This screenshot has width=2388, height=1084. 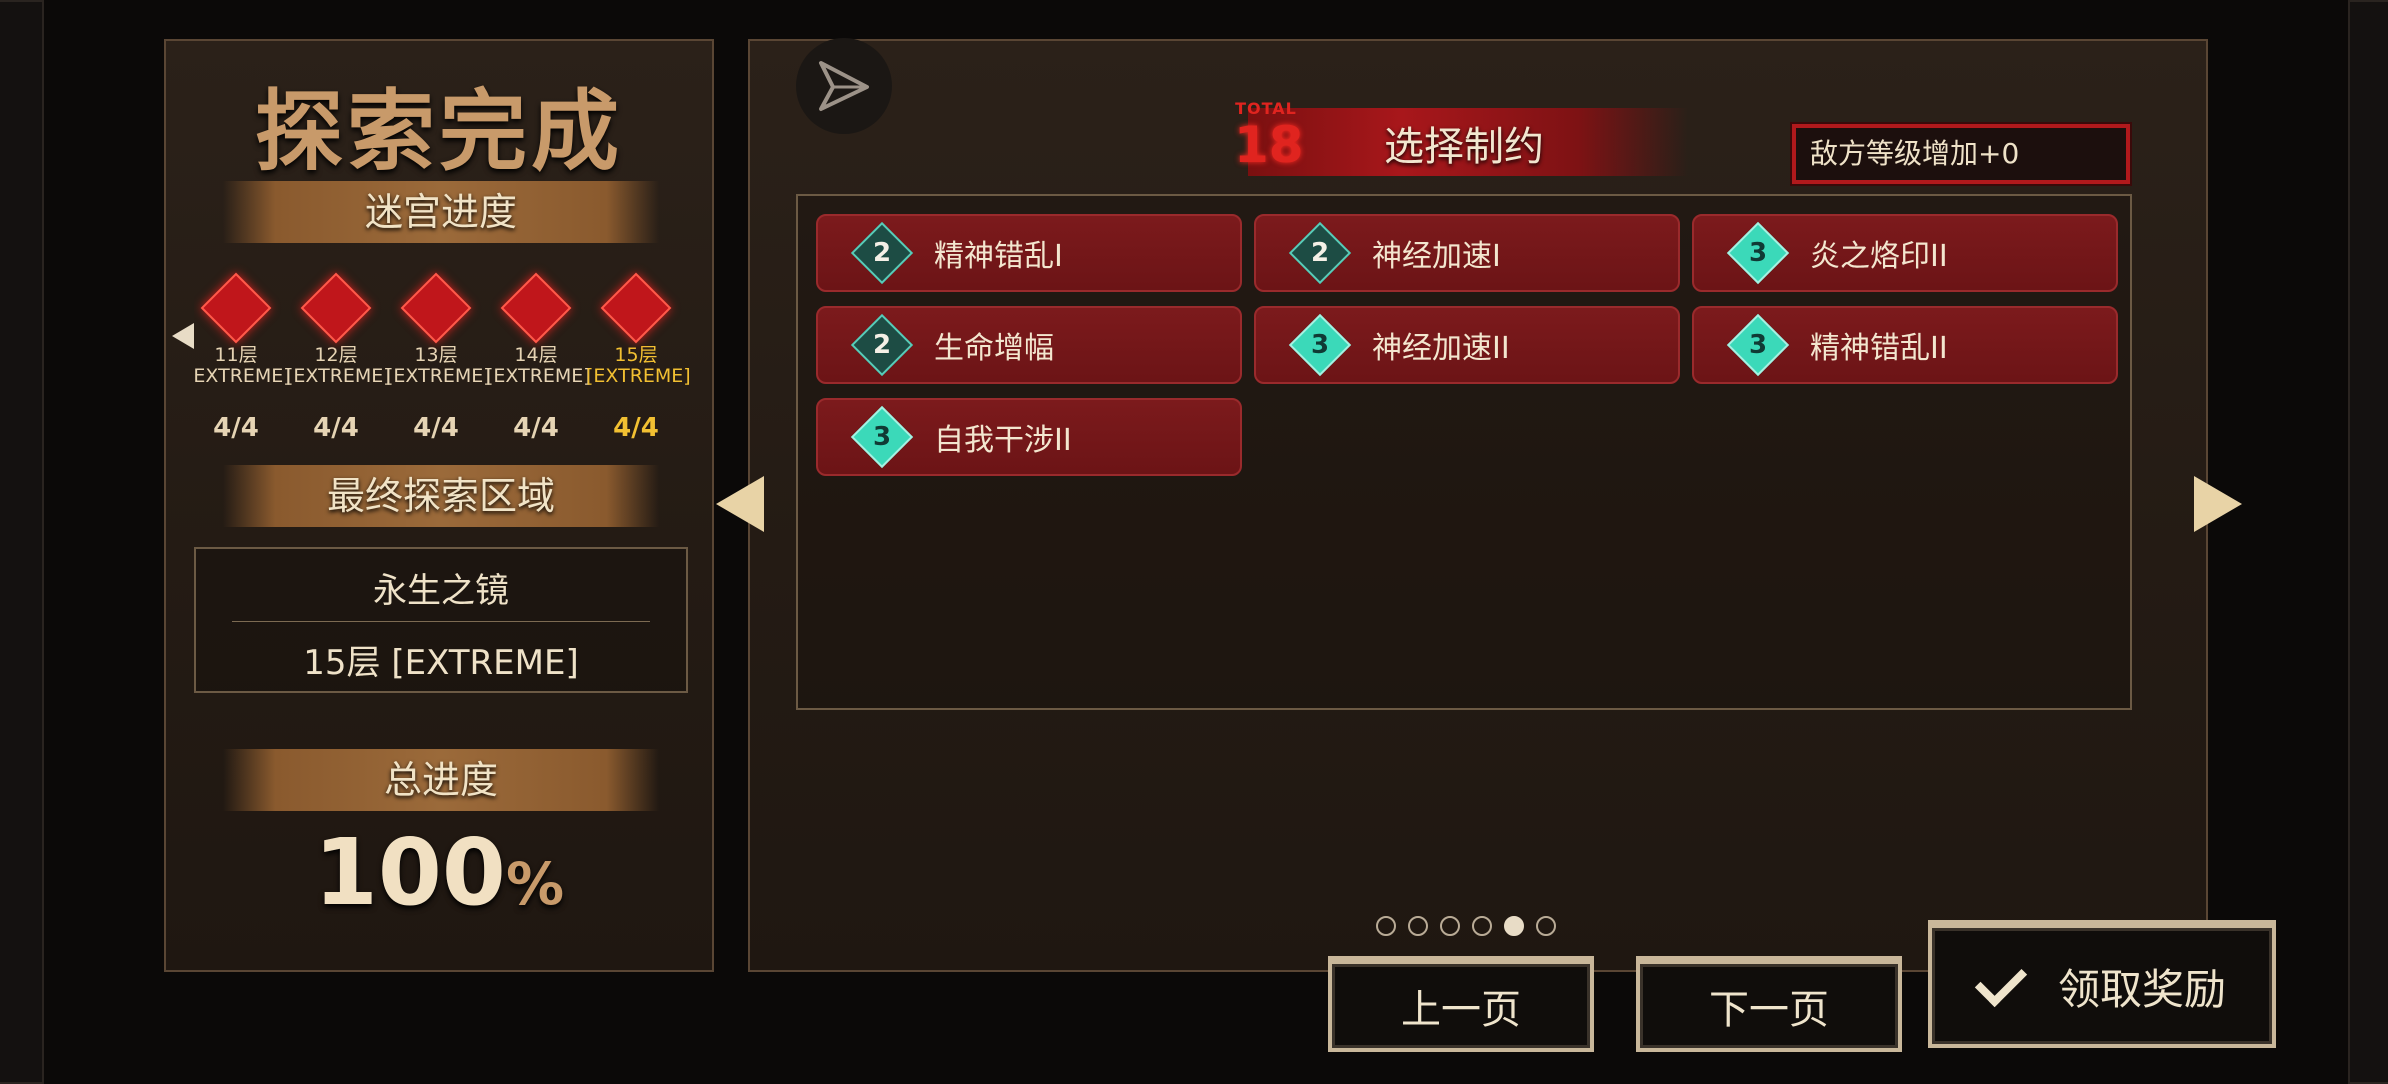 I want to click on check-icon, so click(x=2001, y=981).